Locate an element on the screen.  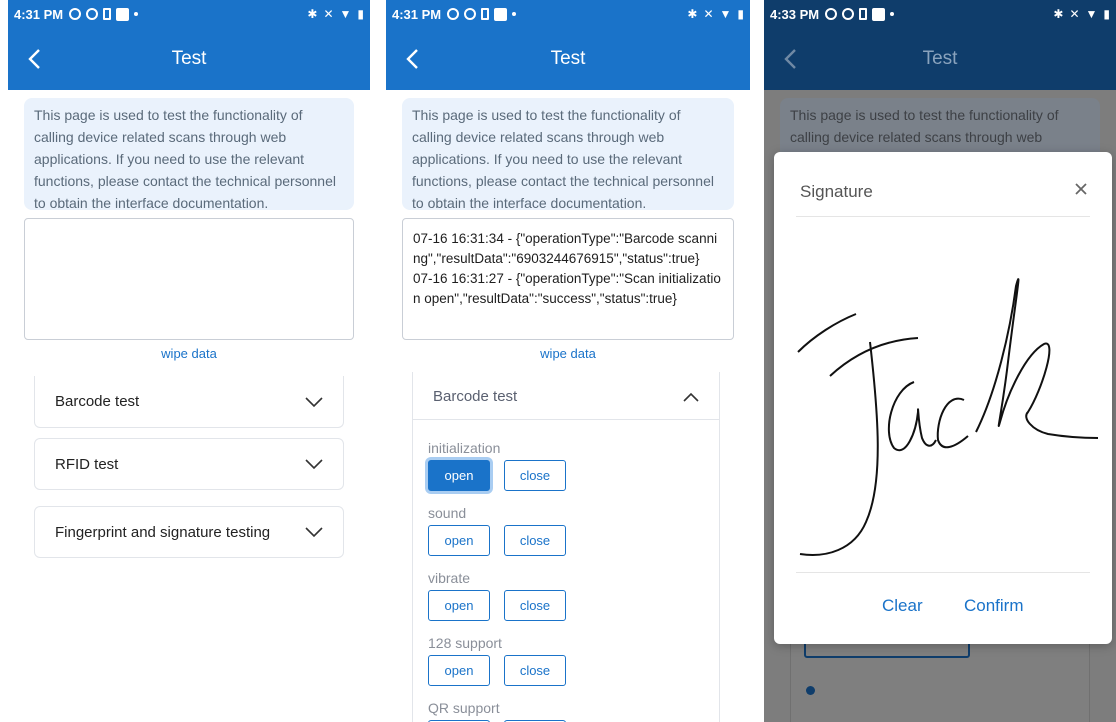
sound-close-button: close is located at coordinates (535, 540).